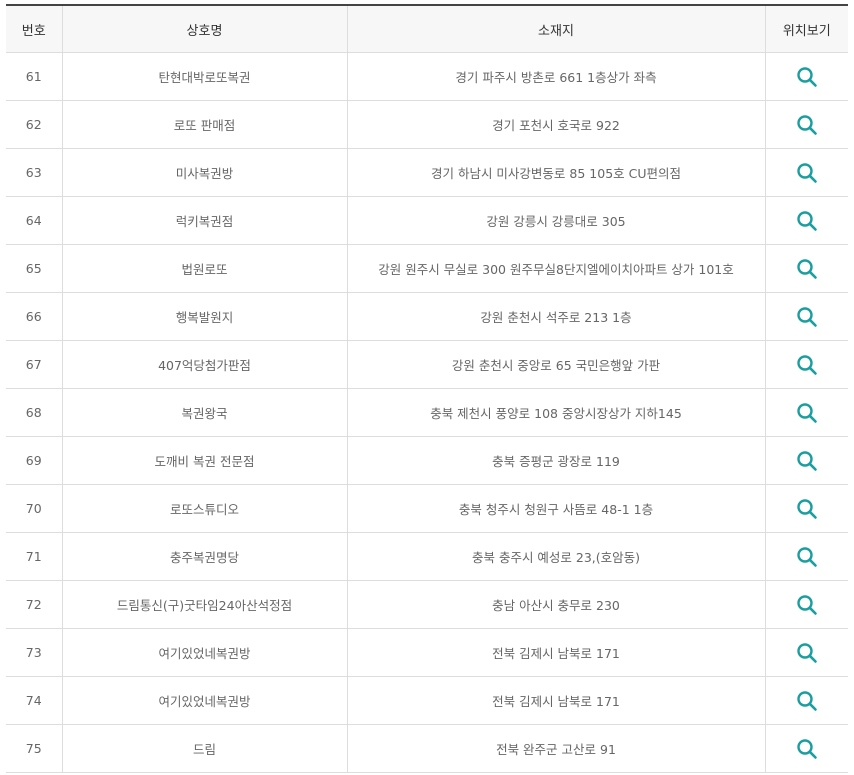 The width and height of the screenshot is (854, 775). Describe the element at coordinates (205, 412) in the screenshot. I see `row-store-name: 복권왕국` at that location.